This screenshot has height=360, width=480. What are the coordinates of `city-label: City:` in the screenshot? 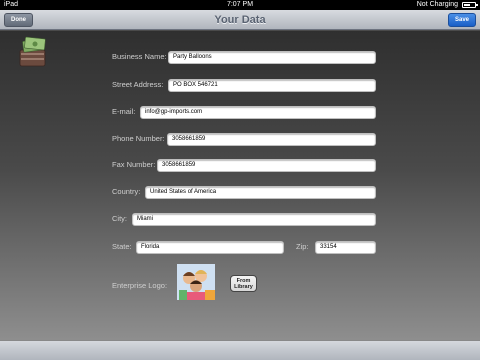 It's located at (119, 218).